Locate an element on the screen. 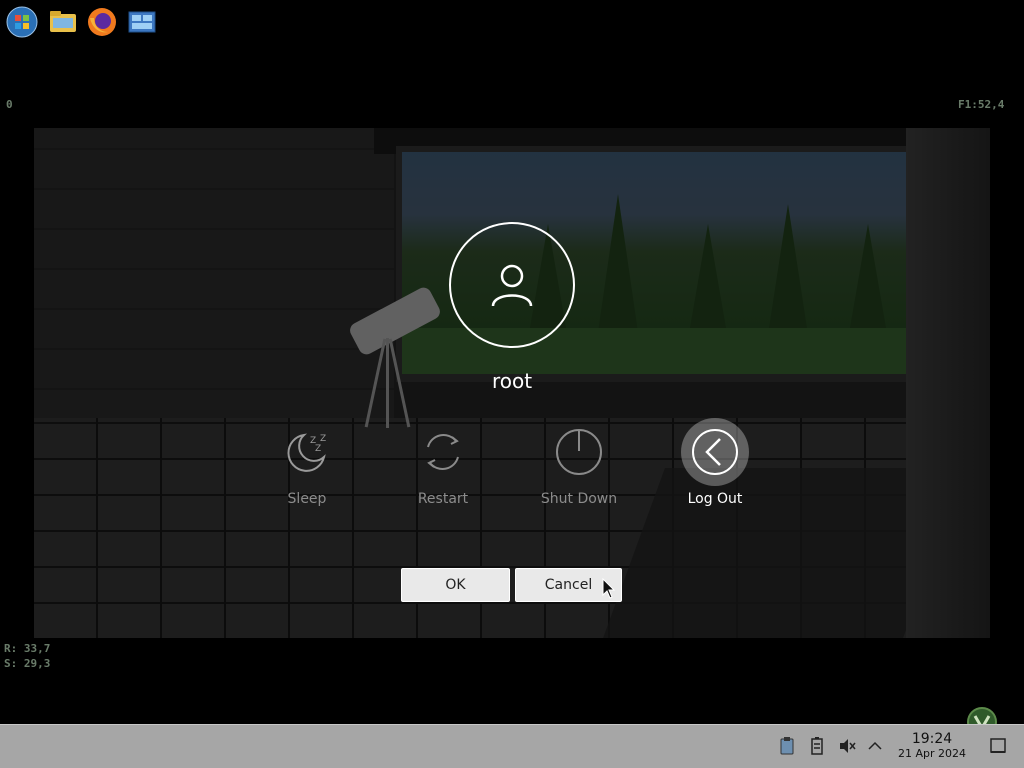 The width and height of the screenshot is (1024, 768). sleep-label: Sleep is located at coordinates (307, 499).